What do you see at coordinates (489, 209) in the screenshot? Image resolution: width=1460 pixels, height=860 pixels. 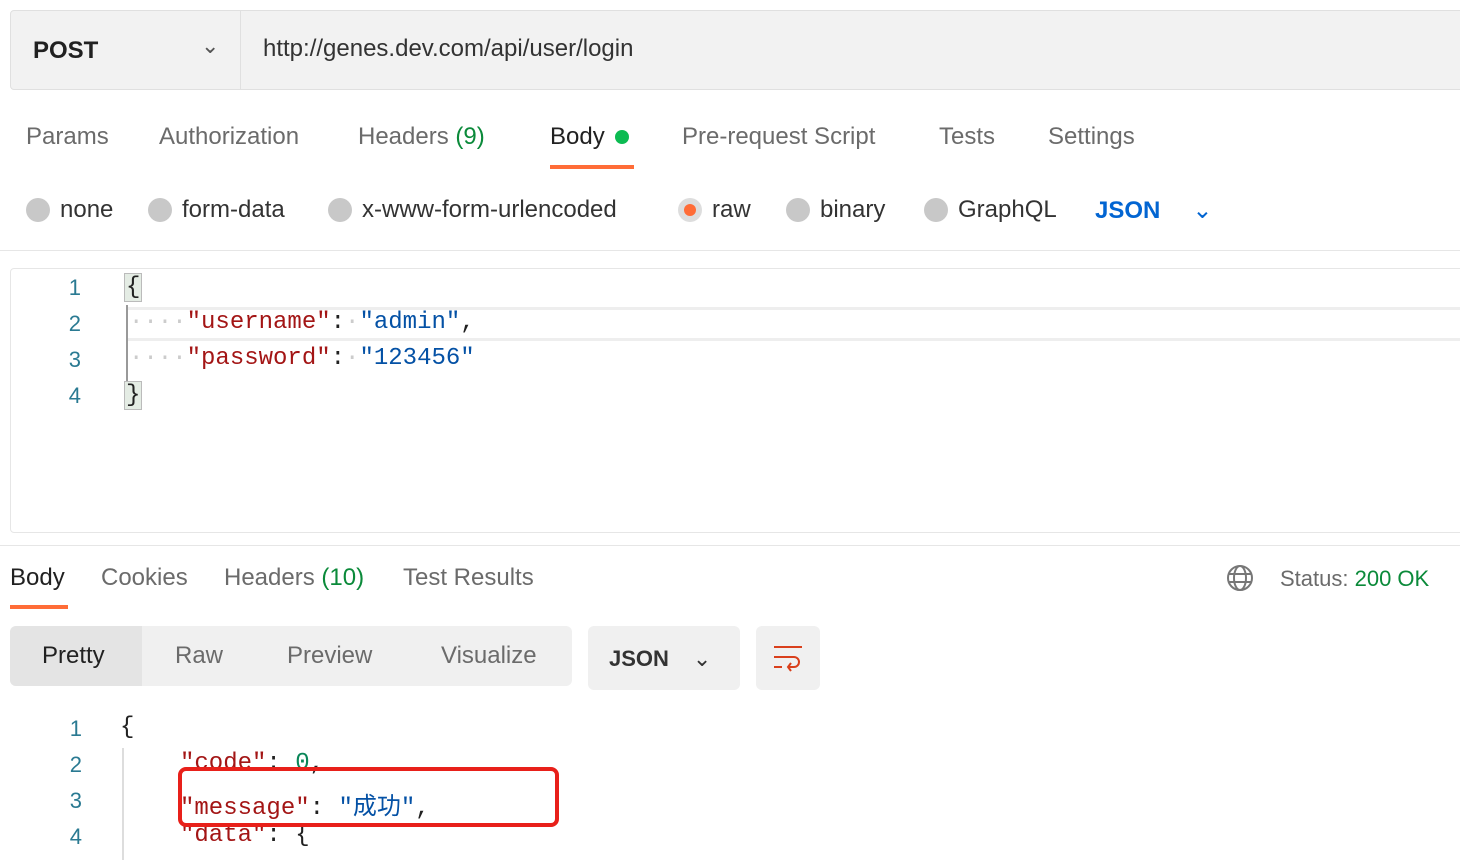 I see `radio-label: x-www-form-urlencoded` at bounding box center [489, 209].